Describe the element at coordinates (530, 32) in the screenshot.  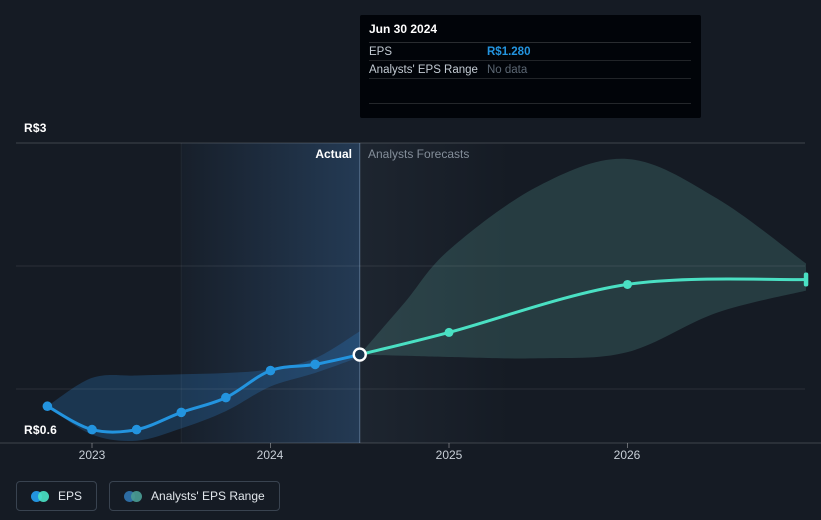
I see `tooltip-date: Jun 30 2024` at that location.